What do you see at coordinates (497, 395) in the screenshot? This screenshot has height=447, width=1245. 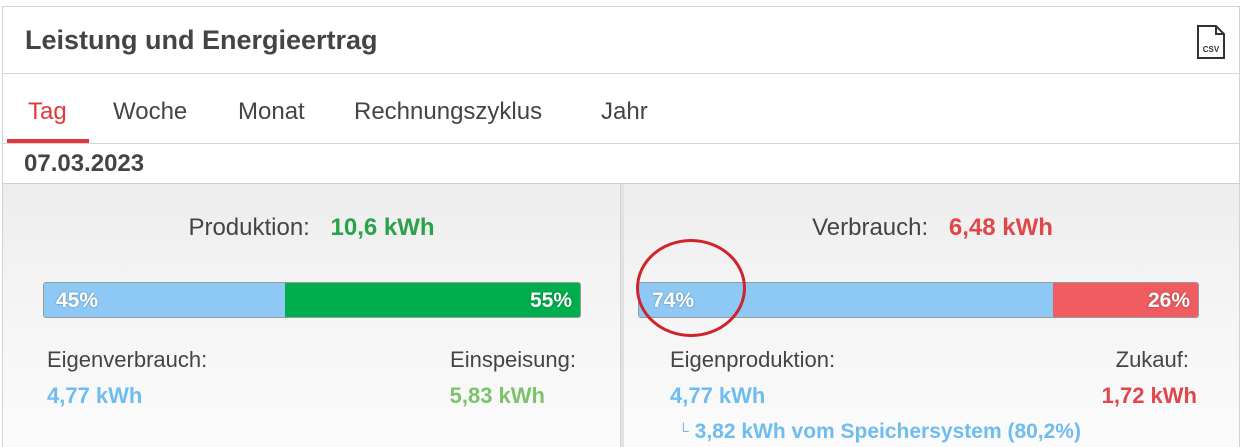 I see `einspeisung-value: 5,83 kWh` at bounding box center [497, 395].